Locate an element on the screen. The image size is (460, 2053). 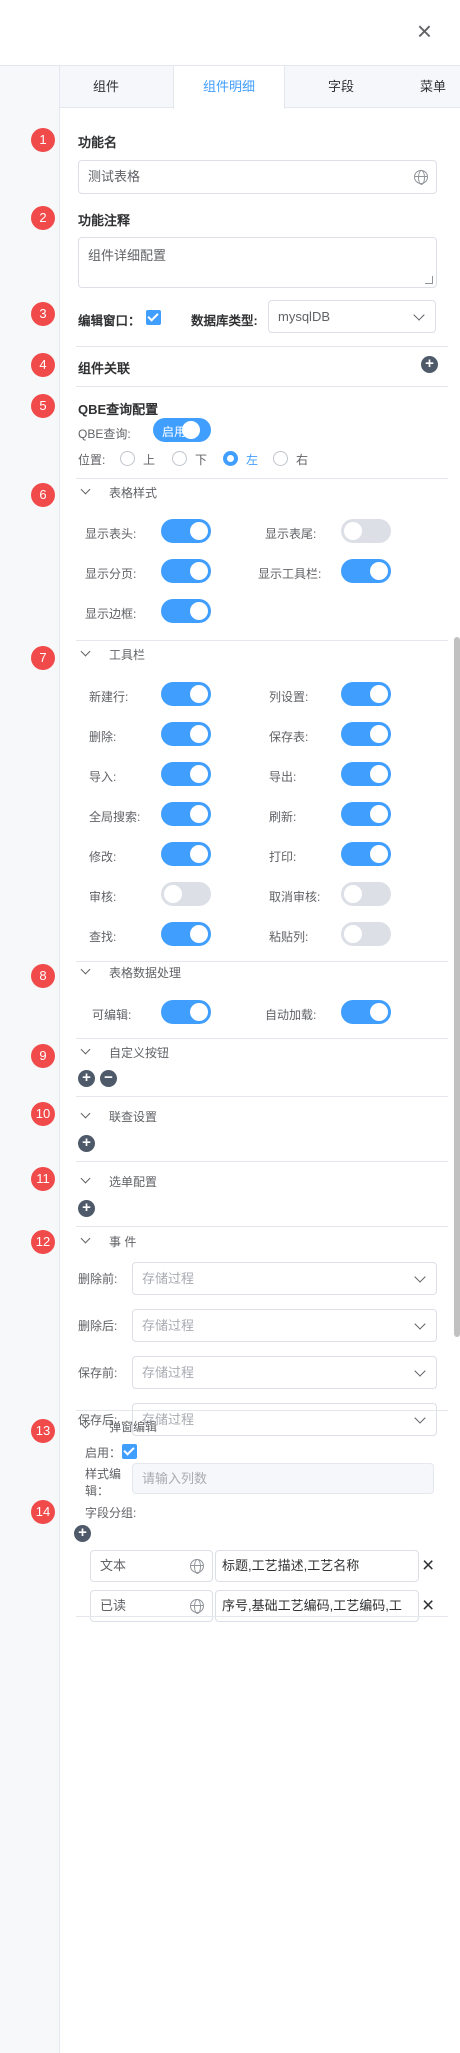
component-link-label: 组件关联 is located at coordinates (104, 368).